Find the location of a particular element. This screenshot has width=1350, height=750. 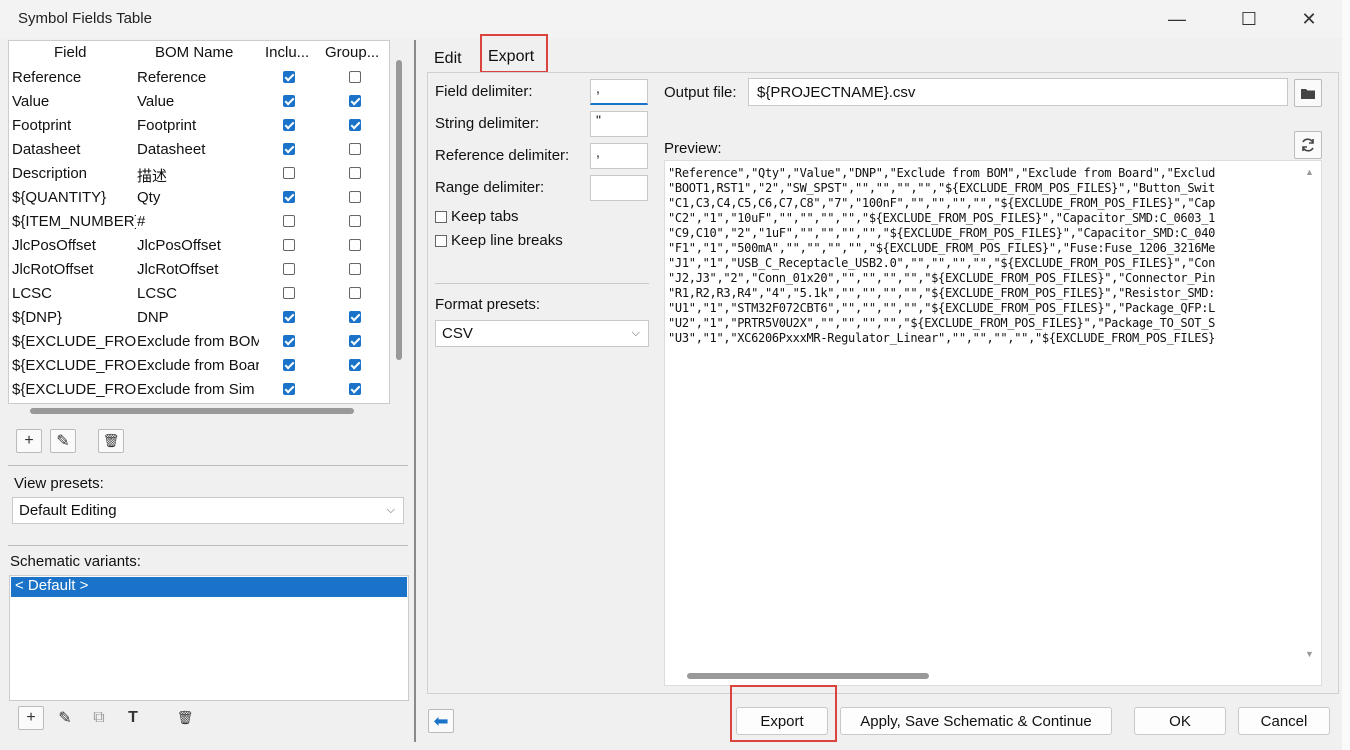

variant-item-default: < Default > is located at coordinates (209, 587).